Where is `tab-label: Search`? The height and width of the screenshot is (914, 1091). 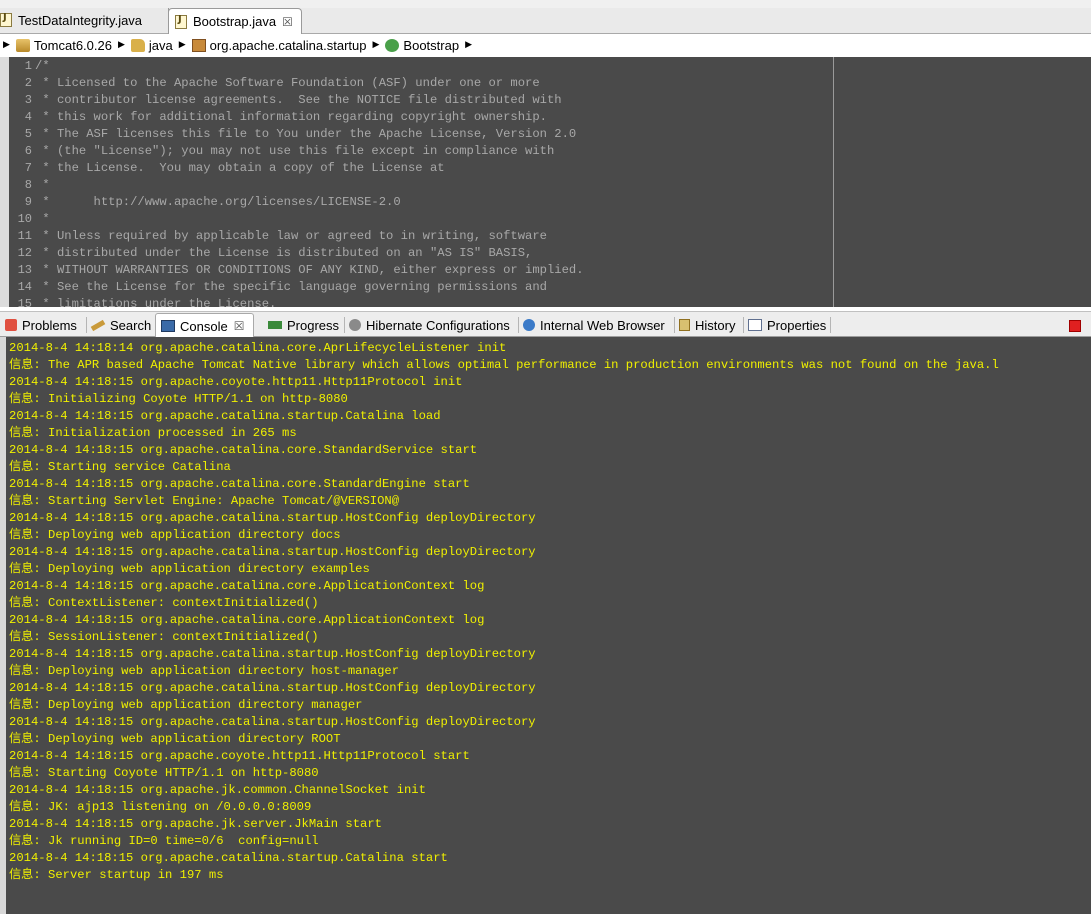 tab-label: Search is located at coordinates (131, 325).